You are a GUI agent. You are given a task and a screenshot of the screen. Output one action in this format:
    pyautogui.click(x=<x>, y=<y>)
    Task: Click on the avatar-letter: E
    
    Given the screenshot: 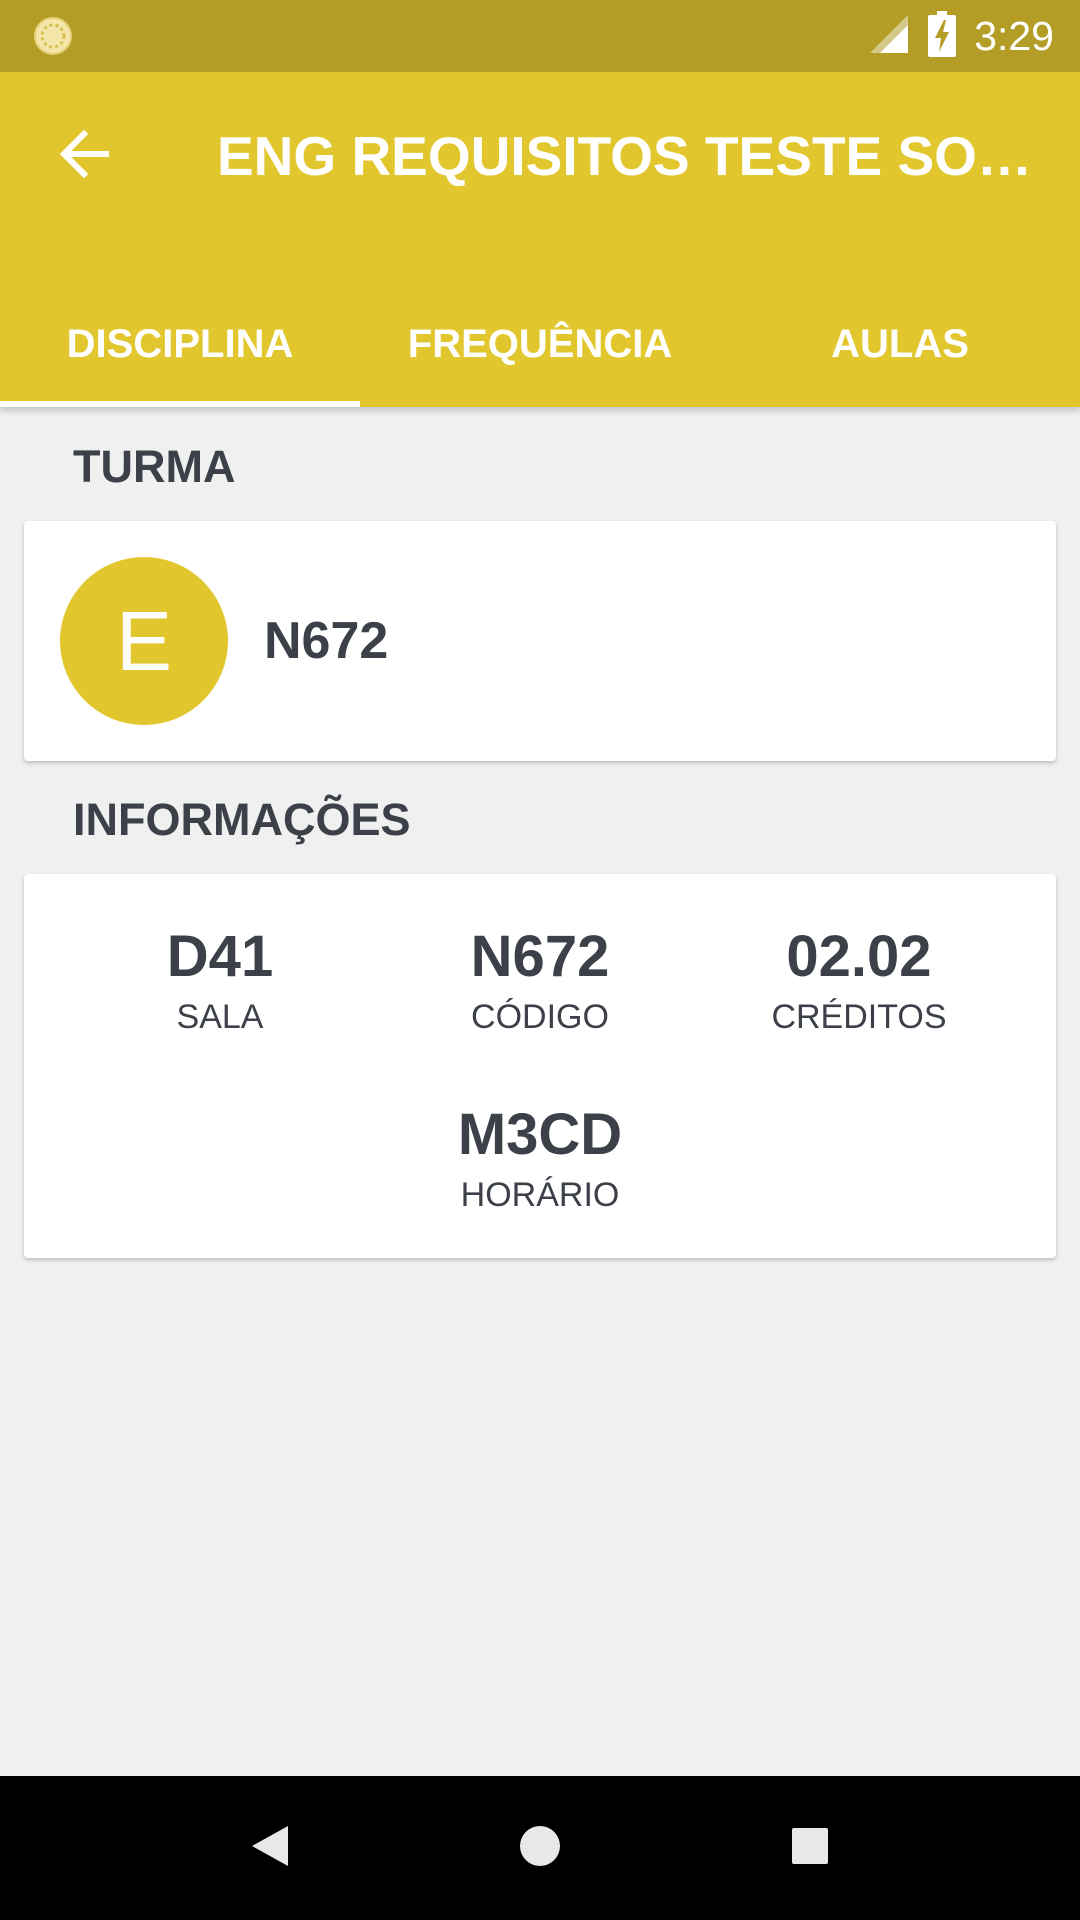 What is the action you would take?
    pyautogui.click(x=144, y=640)
    